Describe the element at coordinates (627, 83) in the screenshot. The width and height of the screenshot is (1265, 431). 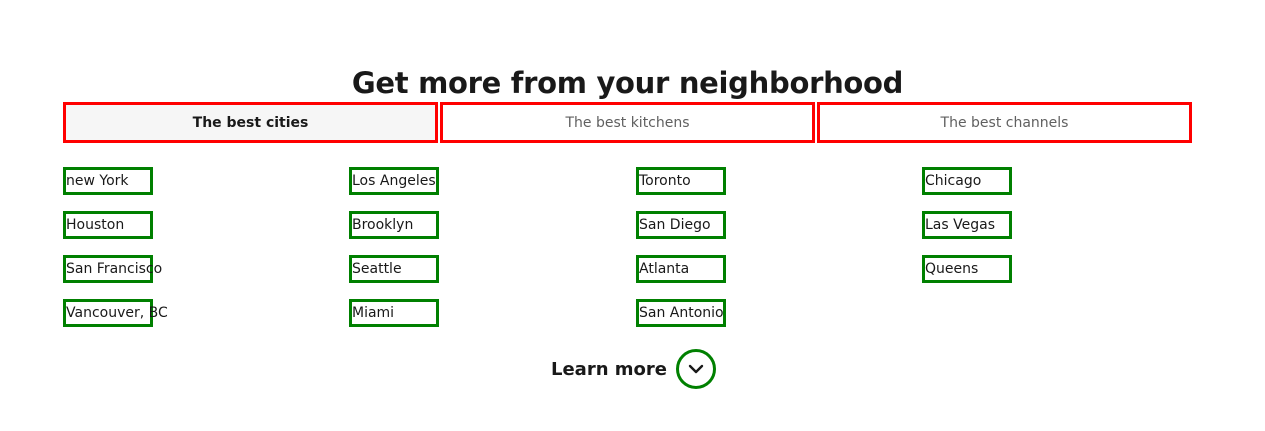
I see `page-title: Get more from your neighborhood` at that location.